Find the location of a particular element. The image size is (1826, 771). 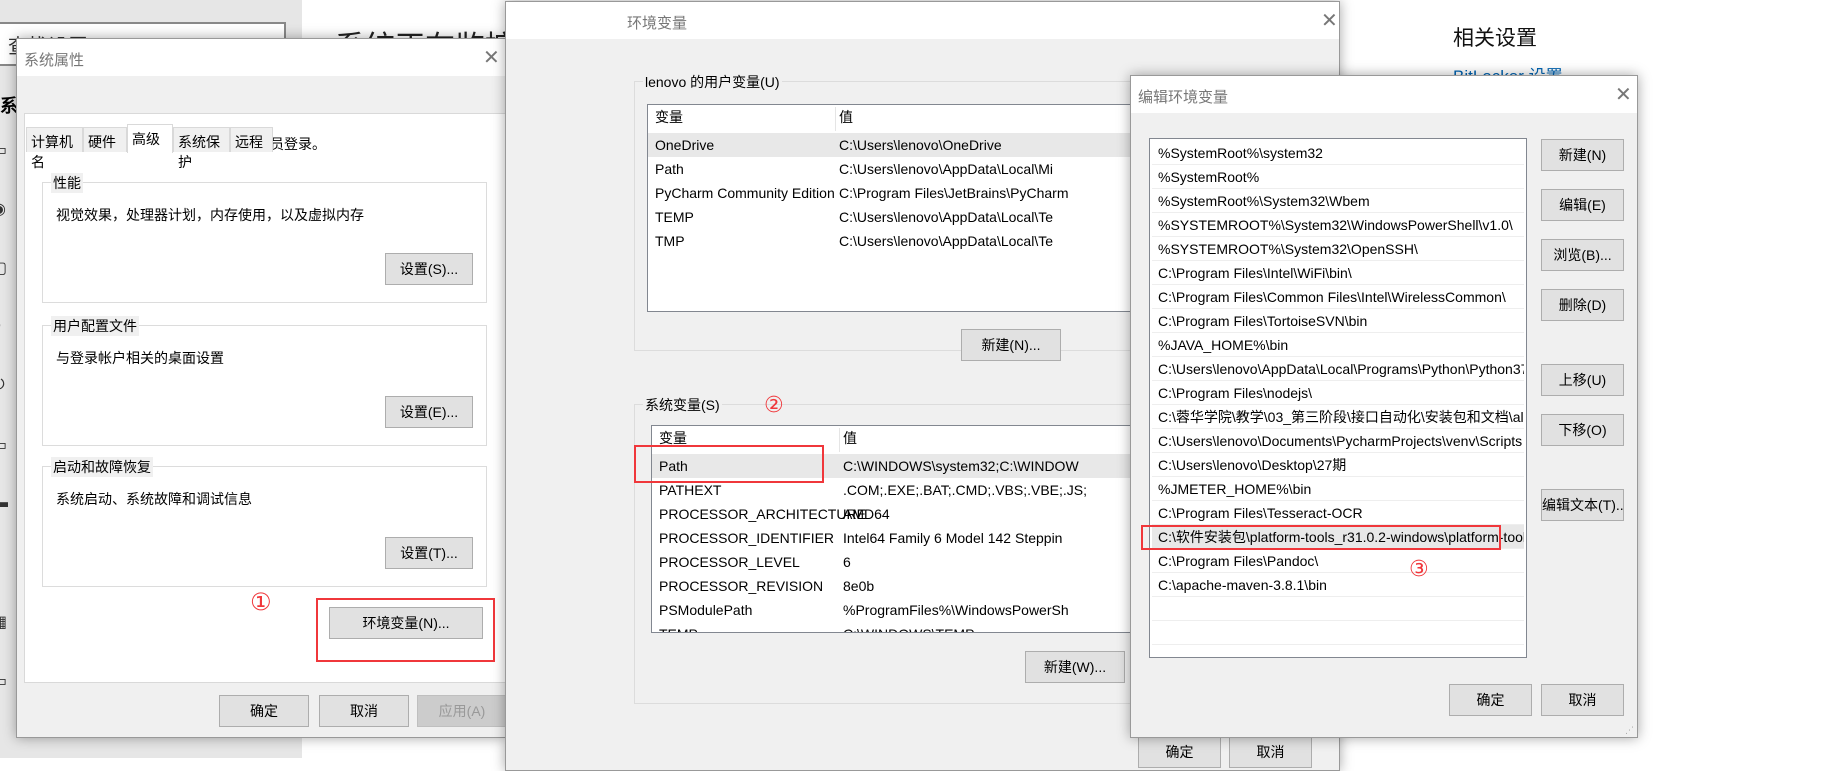

list-item: %JMETER_HOME%\bin is located at coordinates (1338, 489).